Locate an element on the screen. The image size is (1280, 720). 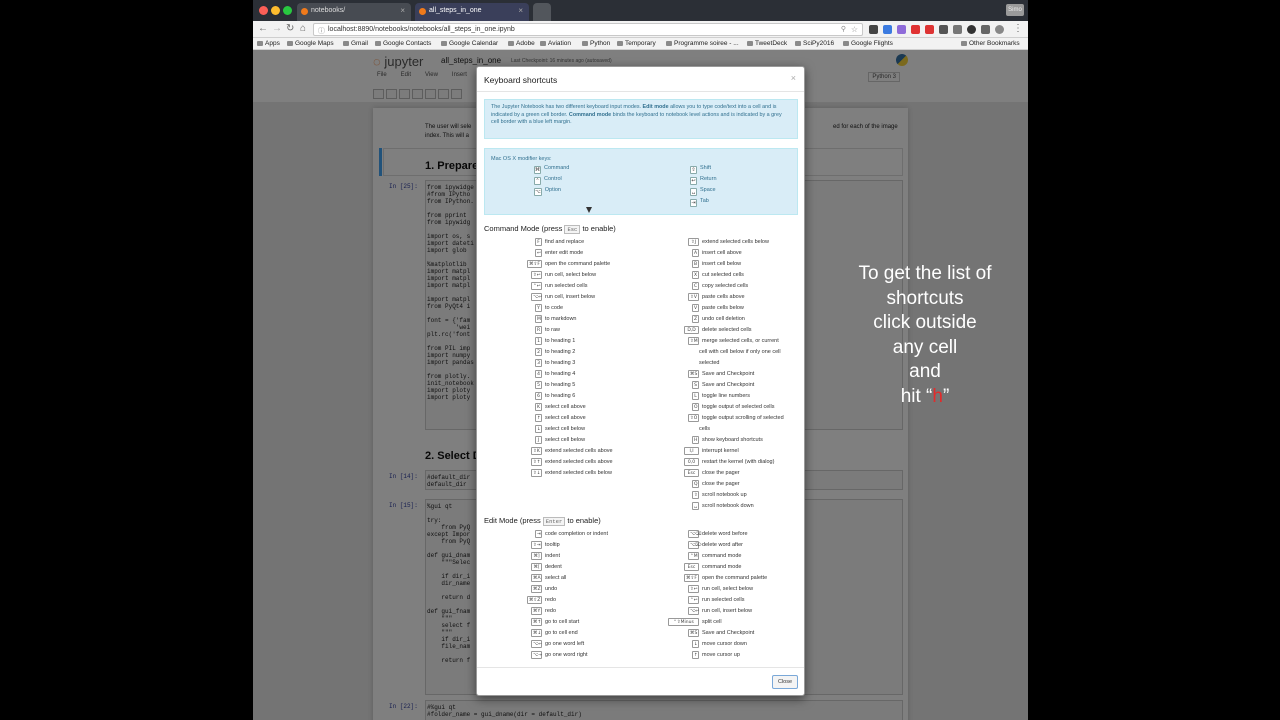
edit-mode-heading: Edit Mode (press Enter to enable) is located at coordinates (542, 521).